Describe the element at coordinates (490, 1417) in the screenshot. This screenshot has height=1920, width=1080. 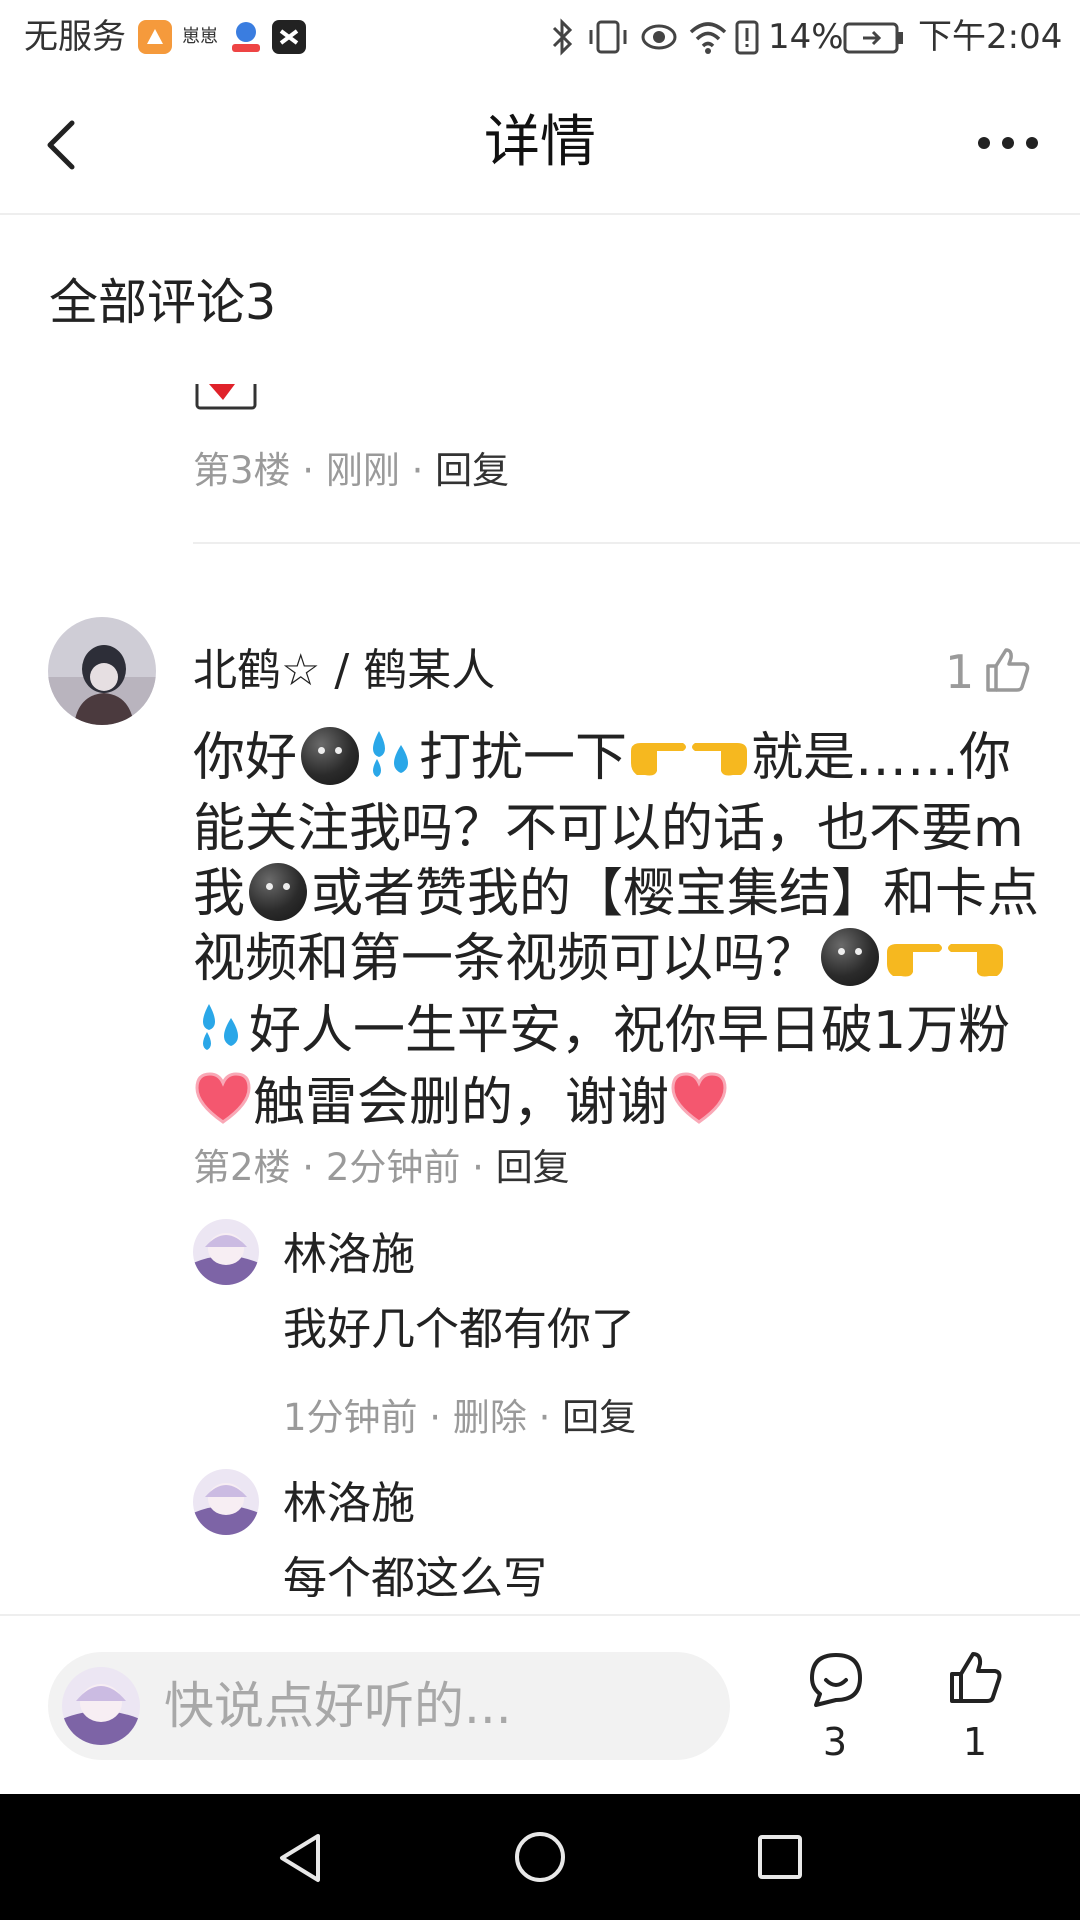
I see `delete-button: 删除` at that location.